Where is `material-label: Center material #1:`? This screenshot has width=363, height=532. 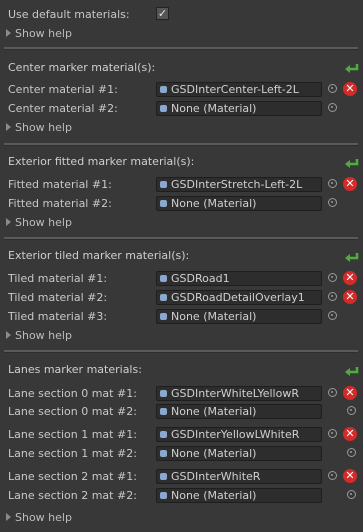
material-label: Center material #1: is located at coordinates (63, 89).